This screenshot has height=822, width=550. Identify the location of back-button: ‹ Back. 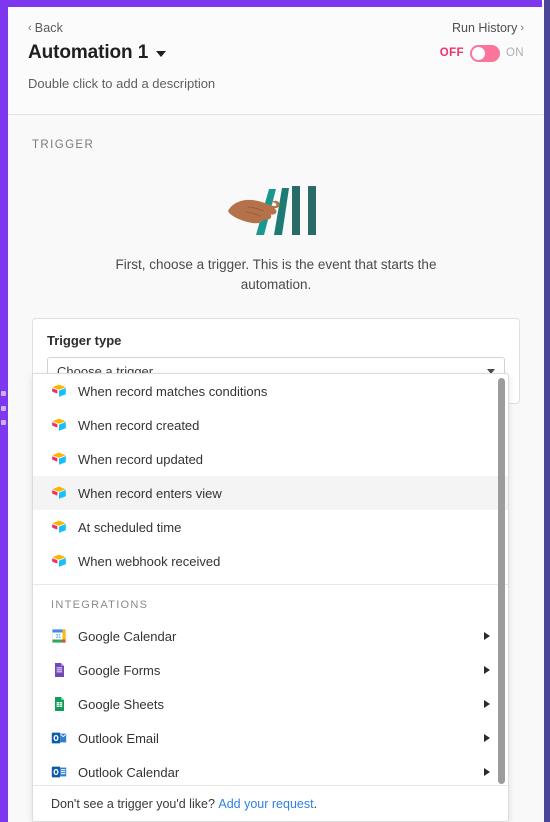
(45, 28).